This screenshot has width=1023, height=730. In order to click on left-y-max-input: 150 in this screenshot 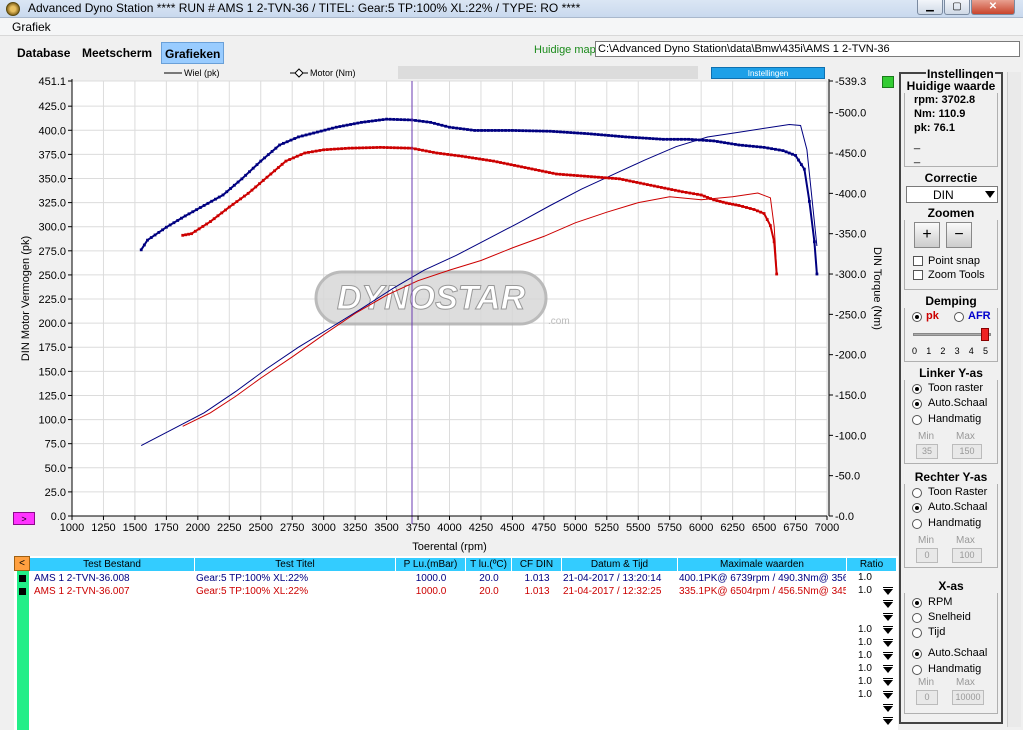, I will do `click(967, 451)`.